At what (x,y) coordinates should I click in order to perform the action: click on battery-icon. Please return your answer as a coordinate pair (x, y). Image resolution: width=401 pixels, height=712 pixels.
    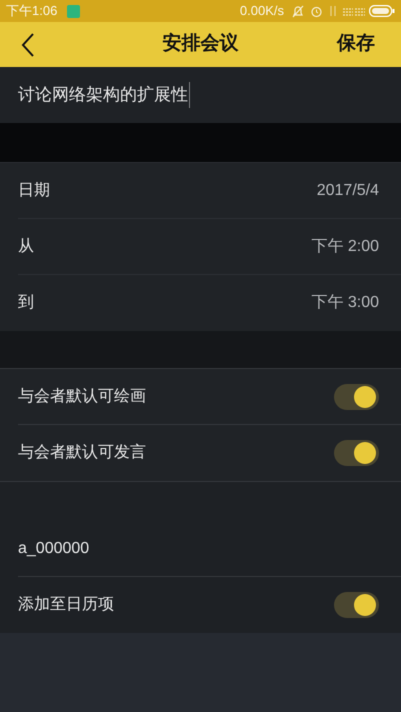
    Looking at the image, I should click on (382, 11).